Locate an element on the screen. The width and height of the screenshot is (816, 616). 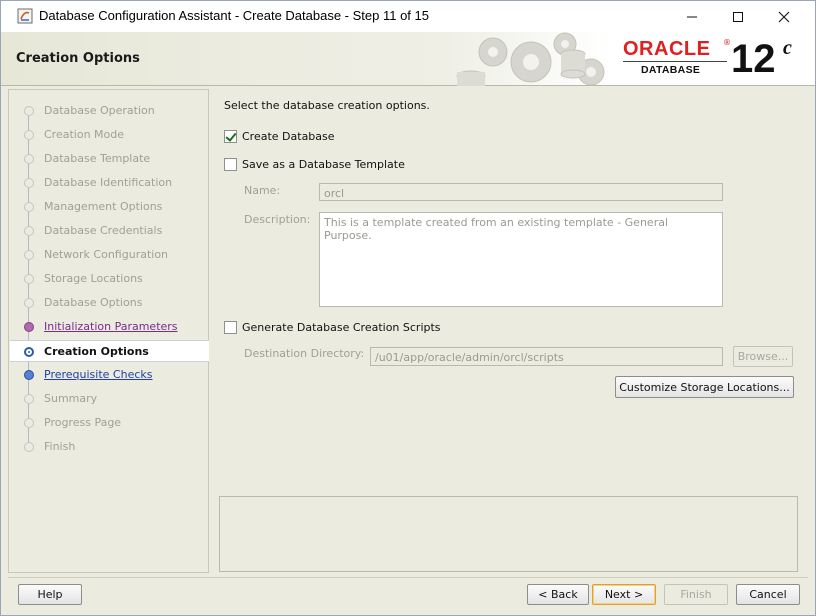
nav-step-label: Initialization Parameters is located at coordinates (111, 326).